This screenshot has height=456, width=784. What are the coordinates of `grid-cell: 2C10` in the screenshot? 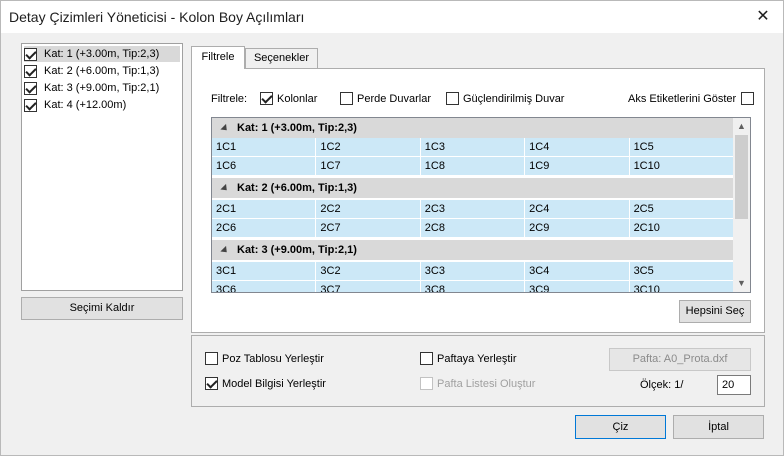 It's located at (681, 228).